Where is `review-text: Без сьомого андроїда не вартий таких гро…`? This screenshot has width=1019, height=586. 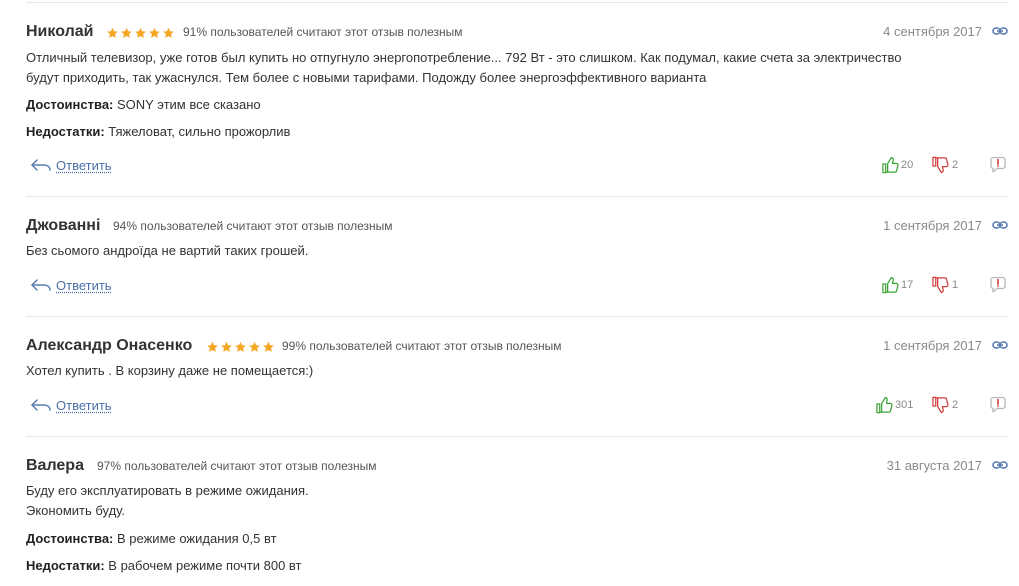 review-text: Без сьомого андроїда не вартий таких гро… is located at coordinates (167, 251).